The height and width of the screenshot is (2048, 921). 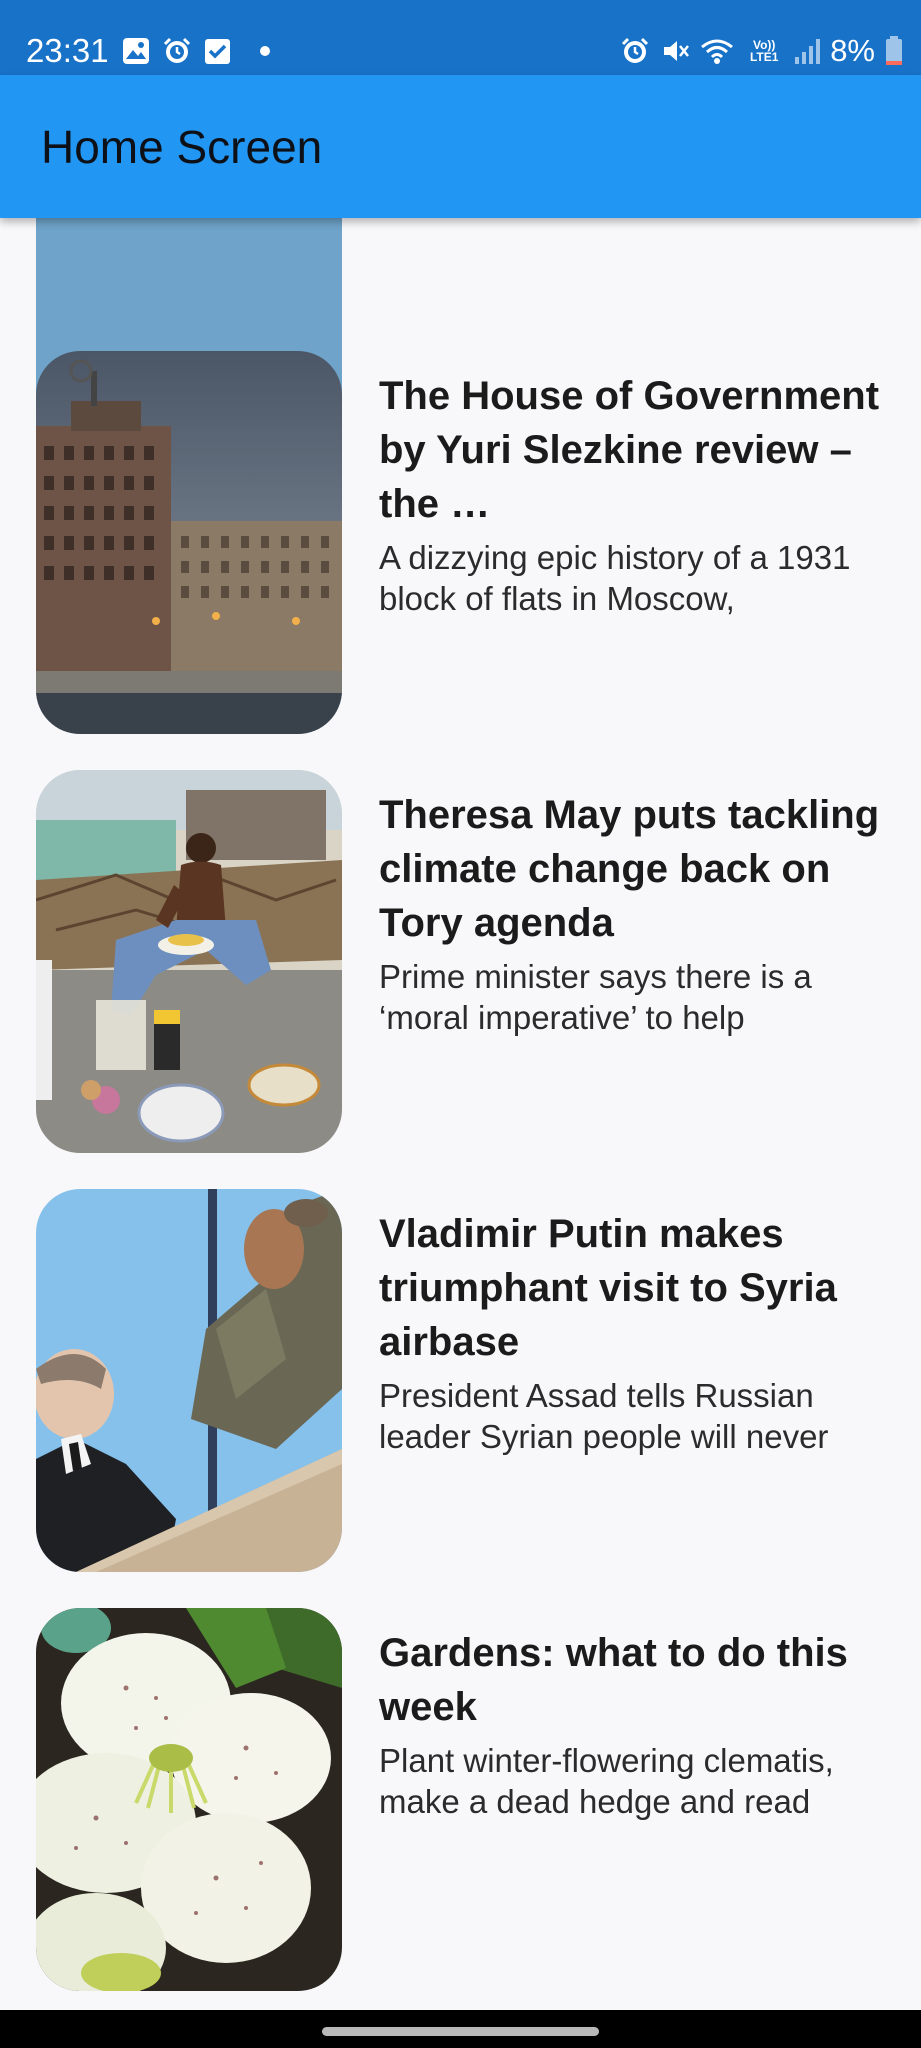 I want to click on lte-icon: Vo)) LTE1, so click(x=764, y=51).